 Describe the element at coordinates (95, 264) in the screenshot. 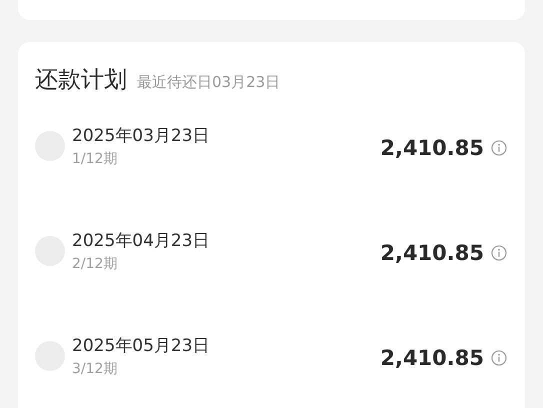

I see `installment-period: 2/12期` at that location.